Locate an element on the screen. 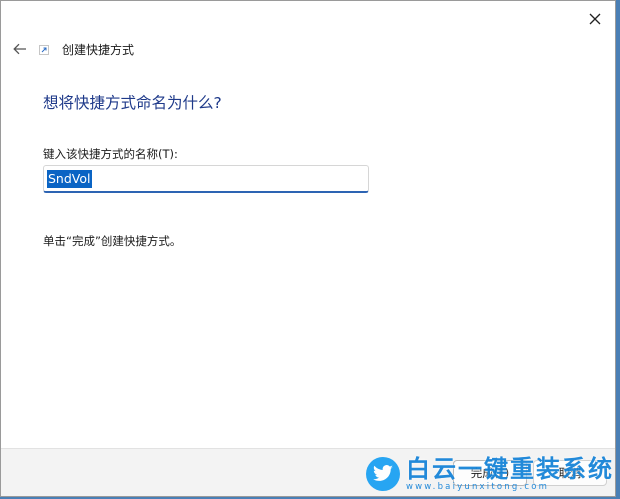 The height and width of the screenshot is (499, 620). dialog-footer: 完成(F) 取消 is located at coordinates (308, 472).